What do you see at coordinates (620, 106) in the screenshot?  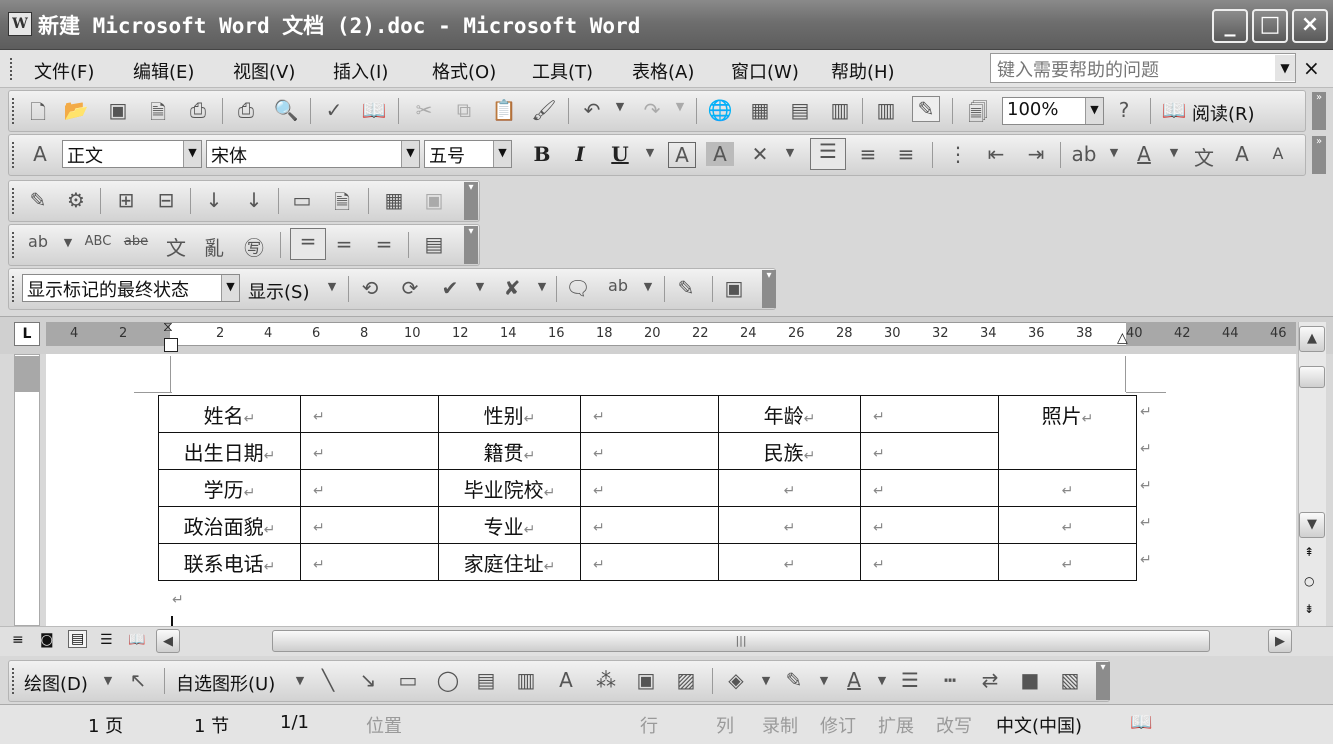 I see `undo-dropdown-icon: ▼` at bounding box center [620, 106].